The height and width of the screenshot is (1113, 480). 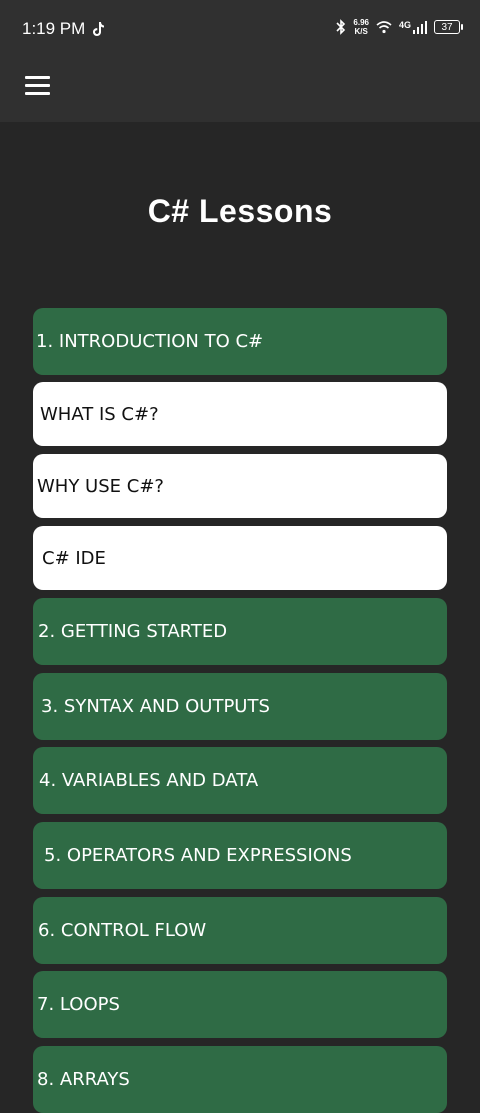 I want to click on lesson-label: 3. SYNTAX AND OUTPUTS, so click(x=155, y=706).